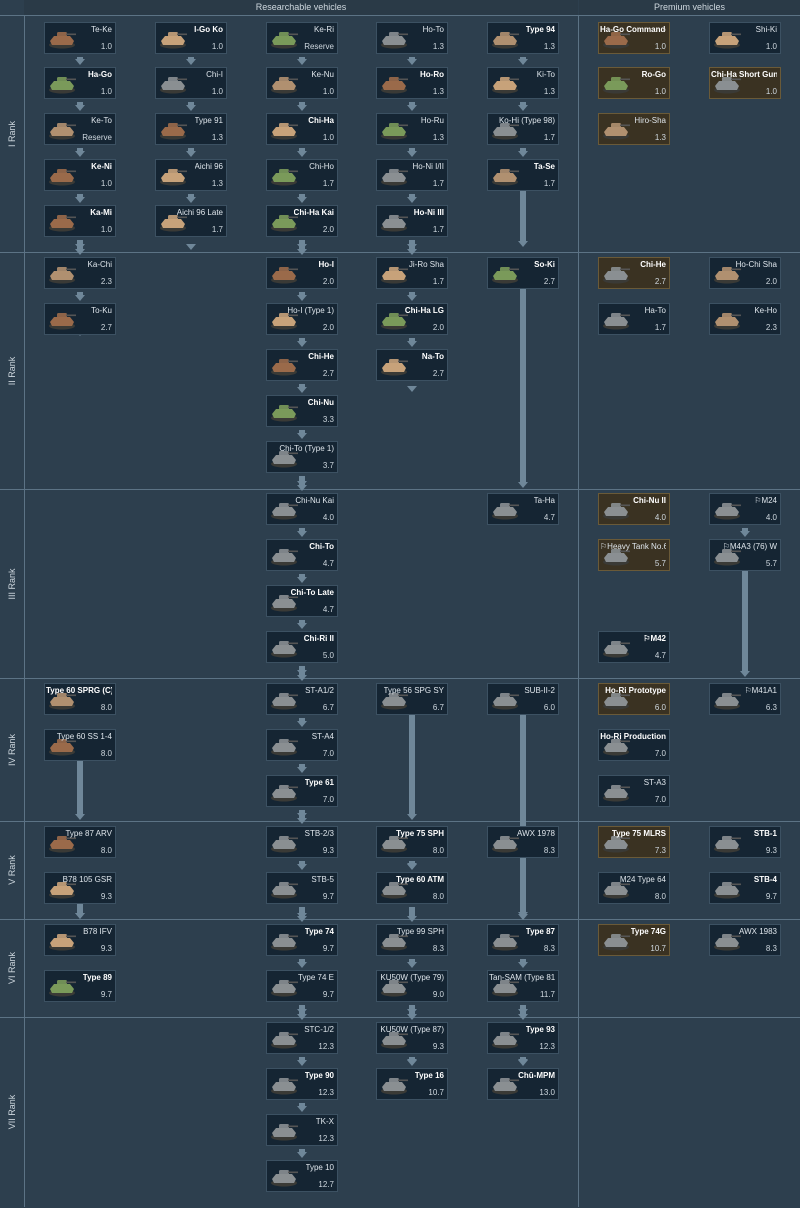  What do you see at coordinates (523, 699) in the screenshot?
I see `vehicle-card-sub2: SUB-II-2 6.0` at bounding box center [523, 699].